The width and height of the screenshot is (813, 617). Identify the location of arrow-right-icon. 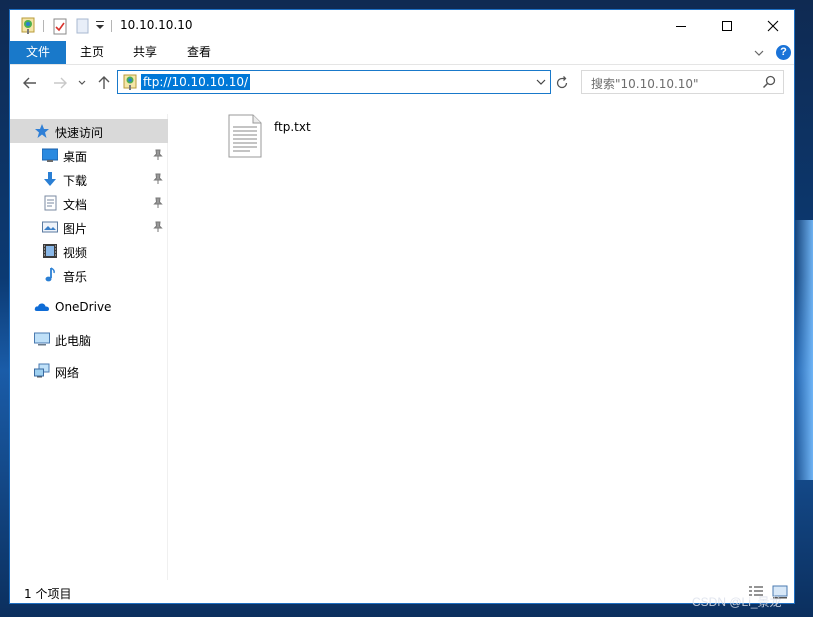
(60, 83).